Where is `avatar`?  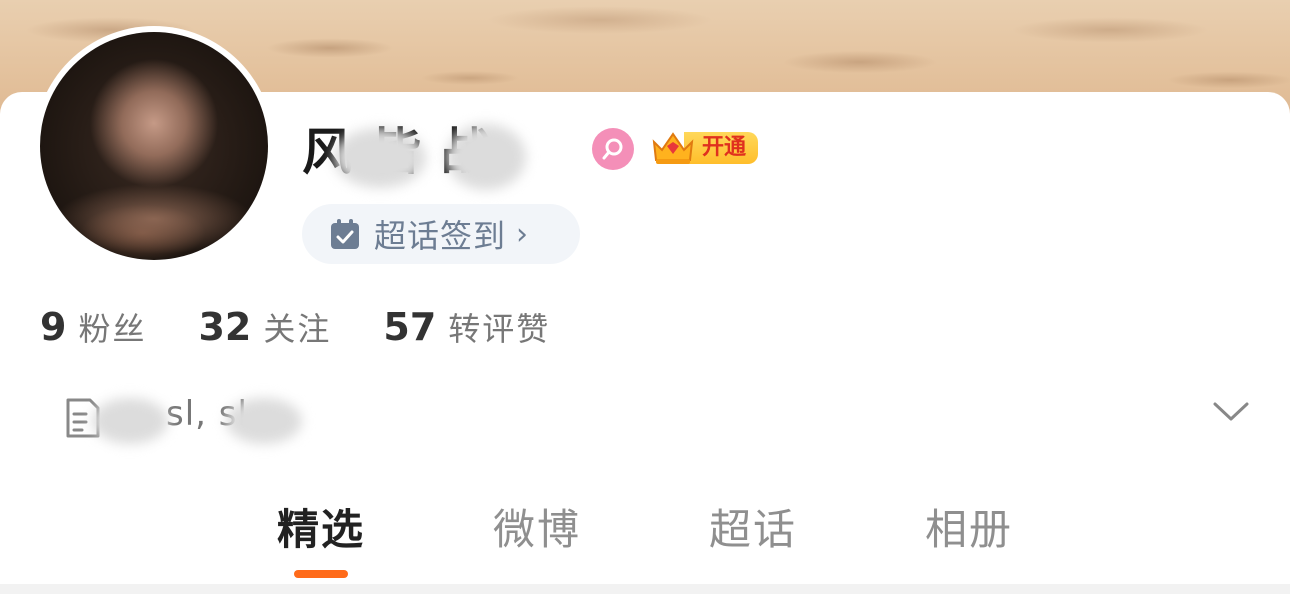 avatar is located at coordinates (154, 146).